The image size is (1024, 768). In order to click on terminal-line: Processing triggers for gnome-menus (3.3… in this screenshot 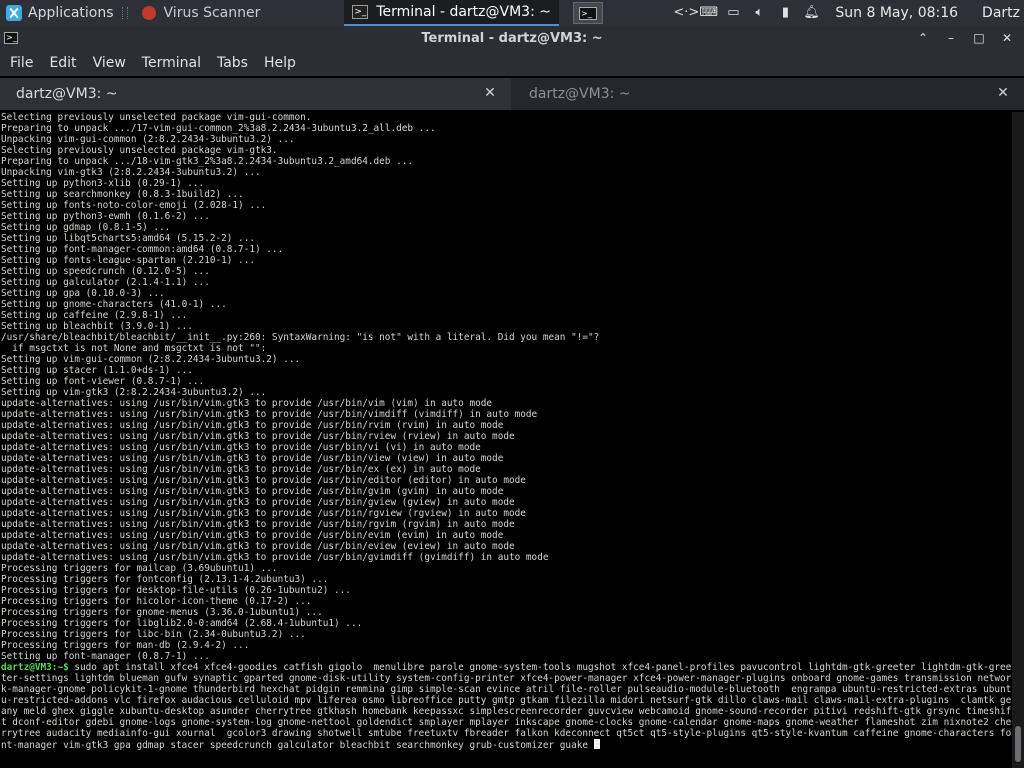, I will do `click(162, 612)`.